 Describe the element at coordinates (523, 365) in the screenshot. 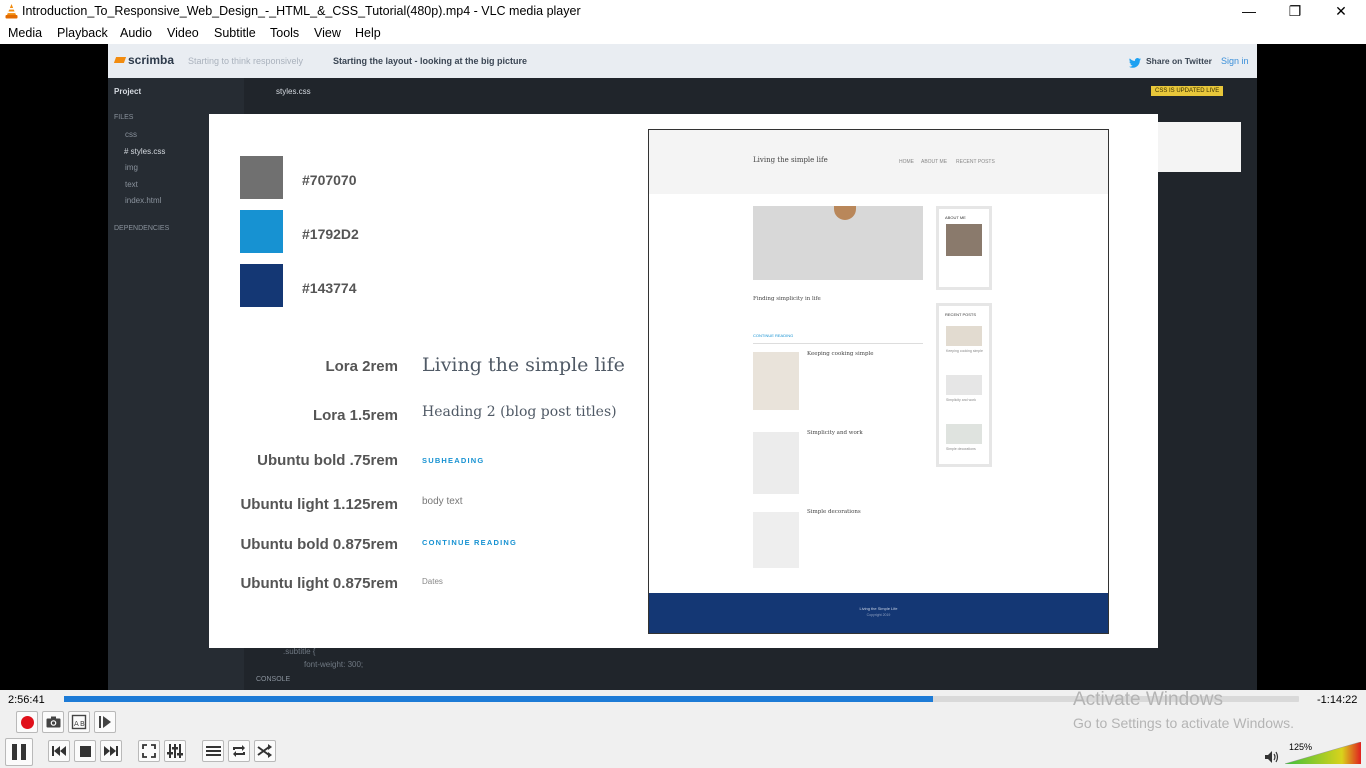

I see `font-sample-lora-2: Living the simple life` at that location.